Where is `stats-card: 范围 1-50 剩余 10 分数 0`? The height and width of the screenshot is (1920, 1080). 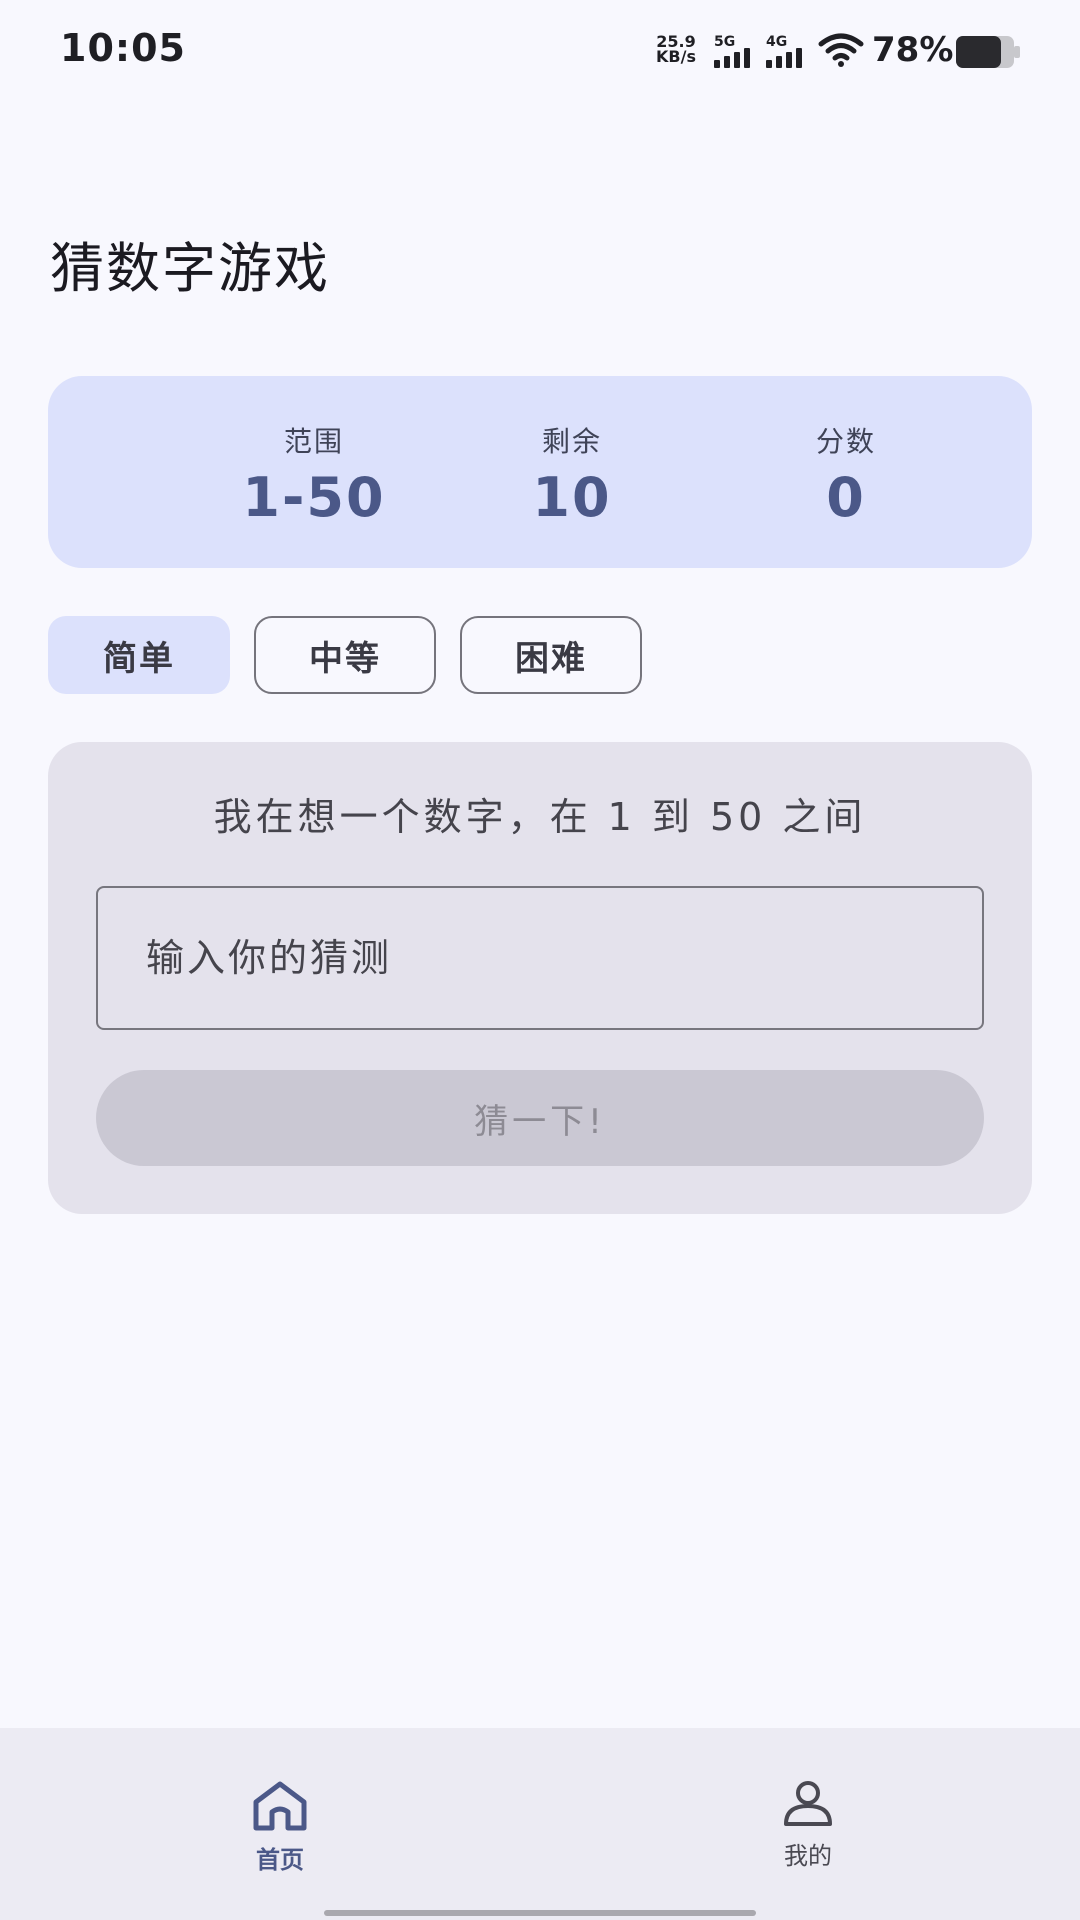 stats-card: 范围 1-50 剩余 10 分数 0 is located at coordinates (540, 472).